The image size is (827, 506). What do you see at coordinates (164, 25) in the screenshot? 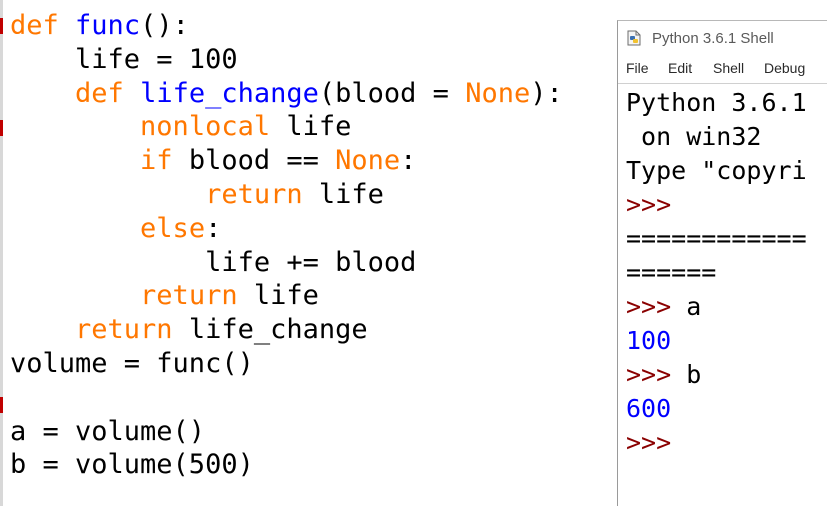
I see `token-plain: ():` at bounding box center [164, 25].